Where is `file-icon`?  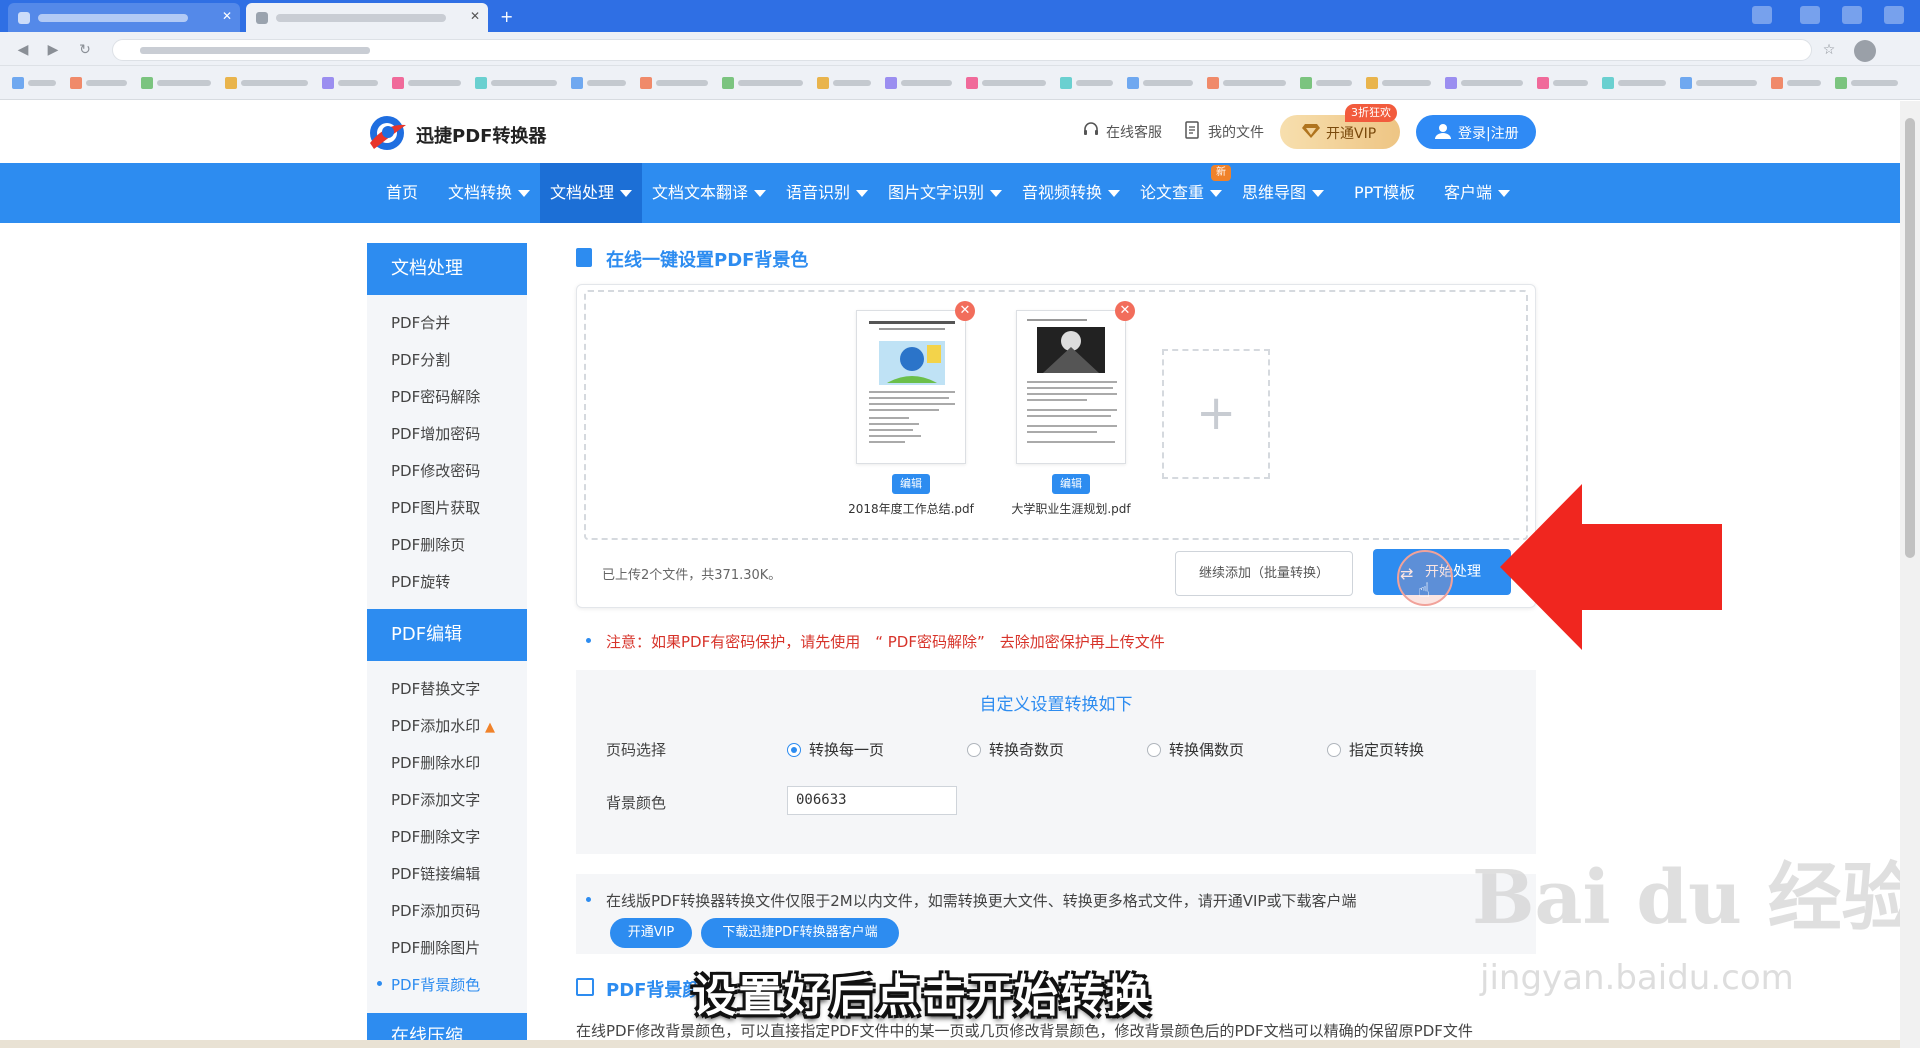
file-icon is located at coordinates (1192, 130).